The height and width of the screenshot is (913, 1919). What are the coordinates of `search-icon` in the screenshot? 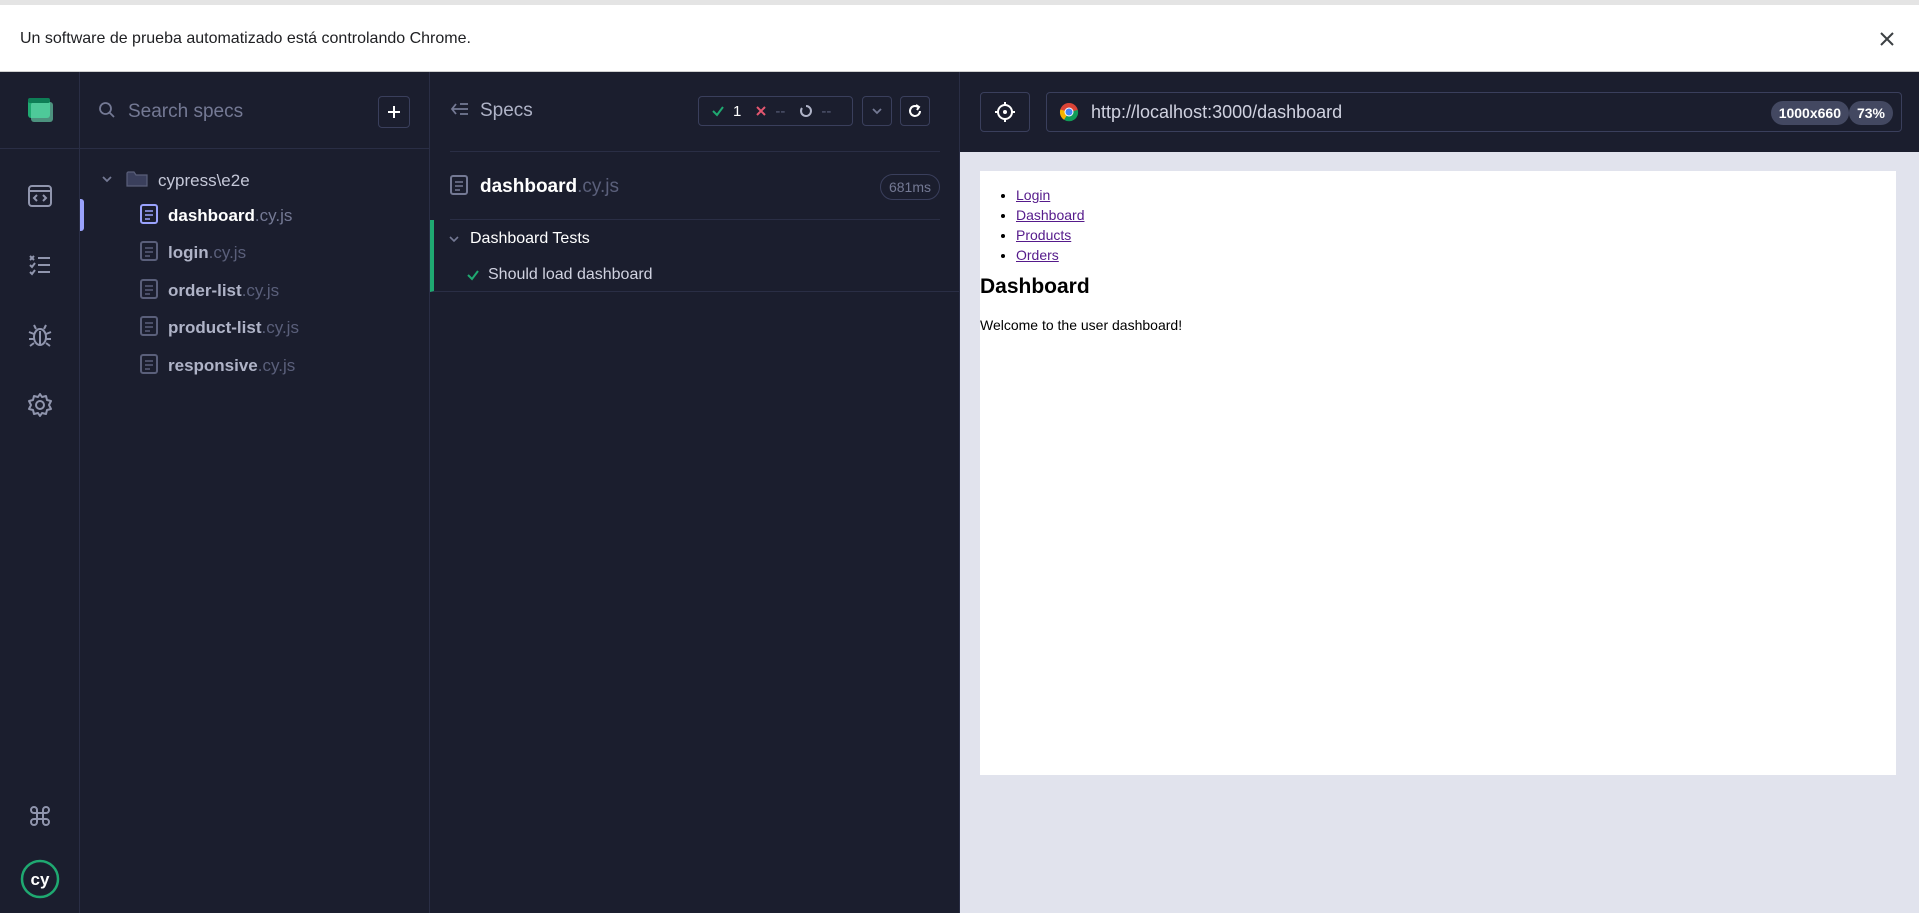 It's located at (107, 112).